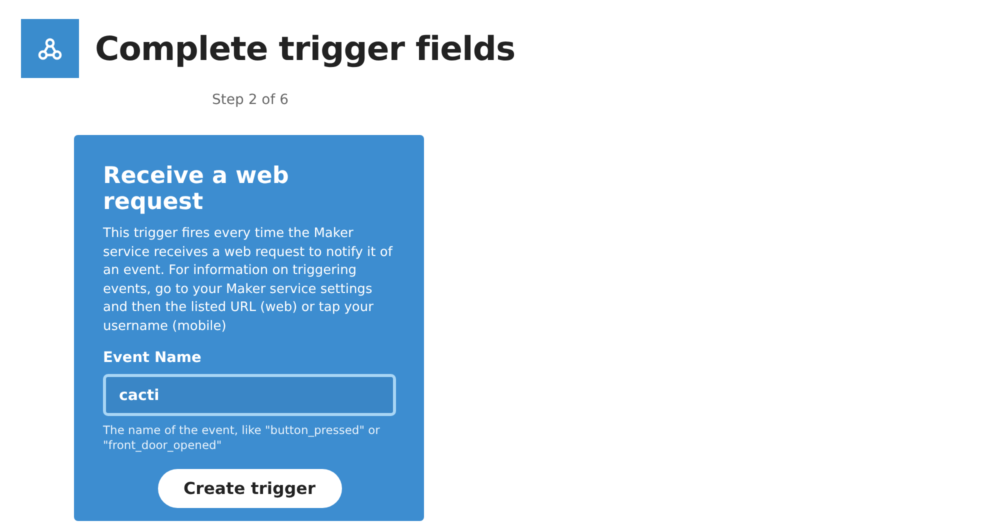 This screenshot has width=1000, height=531. I want to click on step-indicator: Step 2 of 6, so click(251, 100).